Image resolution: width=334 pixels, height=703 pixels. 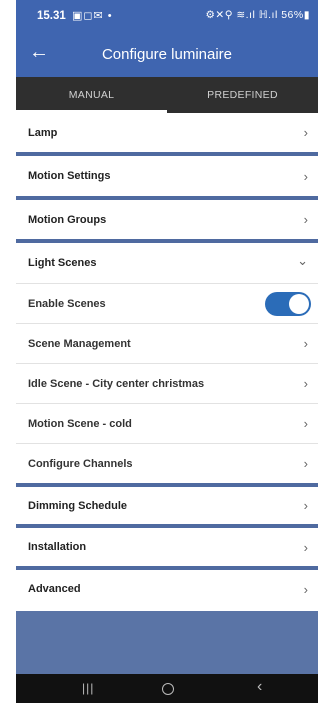 I want to click on app-bar: ← Configure luminaire, so click(x=167, y=55).